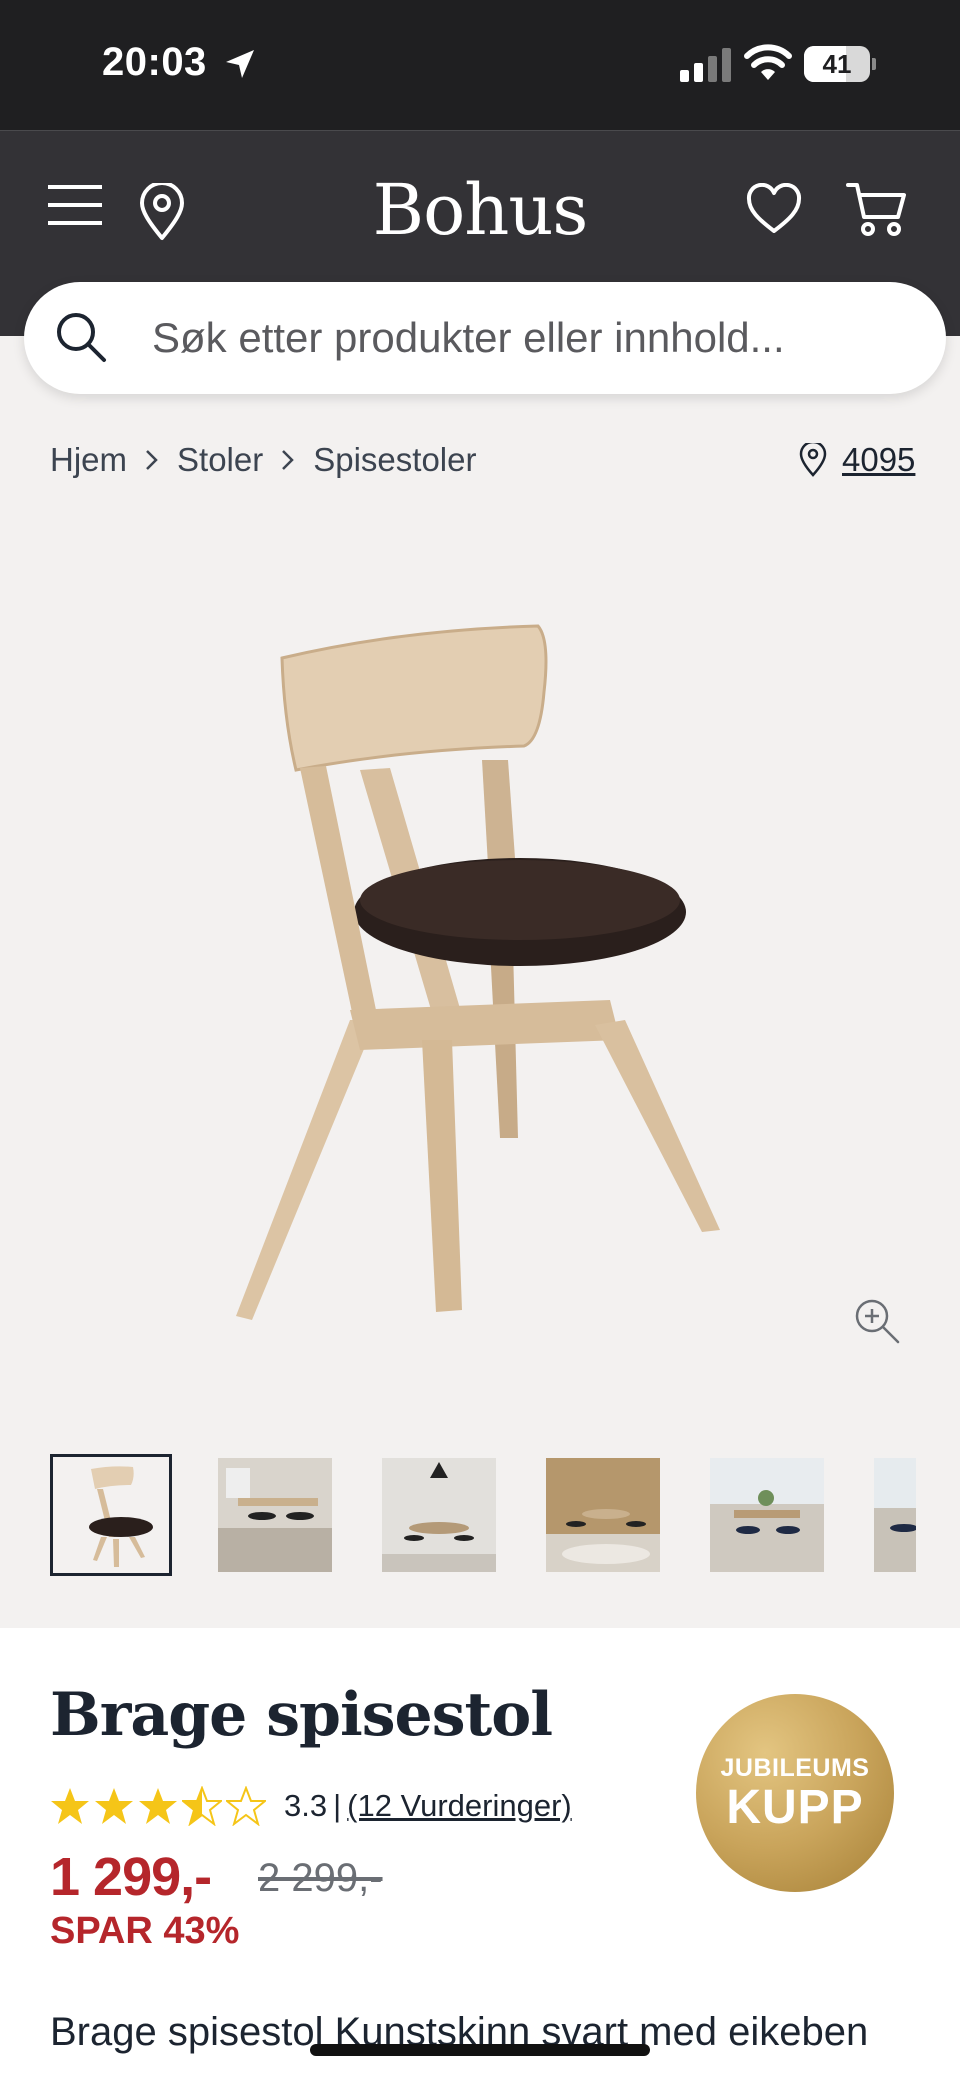 The height and width of the screenshot is (2079, 960). I want to click on zoom-in-icon, so click(877, 1321).